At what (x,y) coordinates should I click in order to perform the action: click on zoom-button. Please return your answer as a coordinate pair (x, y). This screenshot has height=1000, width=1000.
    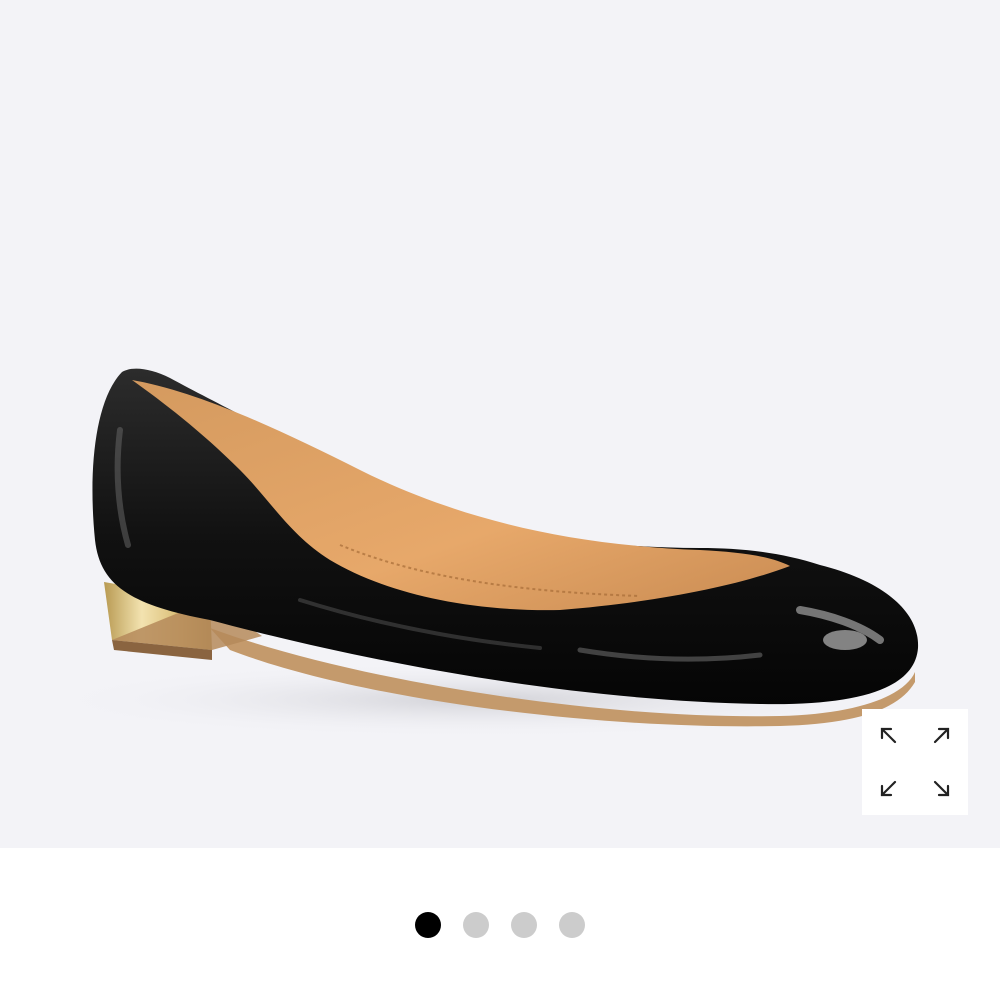
    Looking at the image, I should click on (915, 762).